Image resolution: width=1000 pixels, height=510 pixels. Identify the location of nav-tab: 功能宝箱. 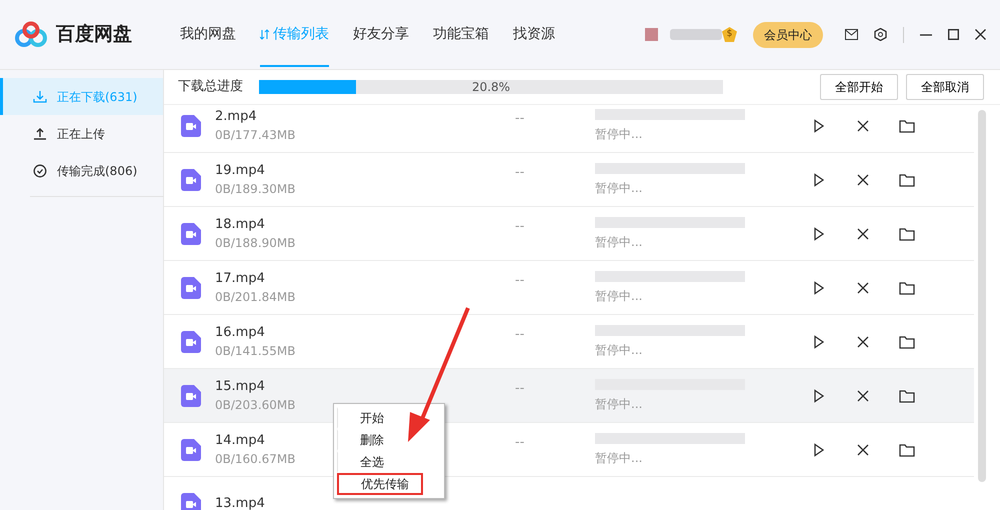
(461, 34).